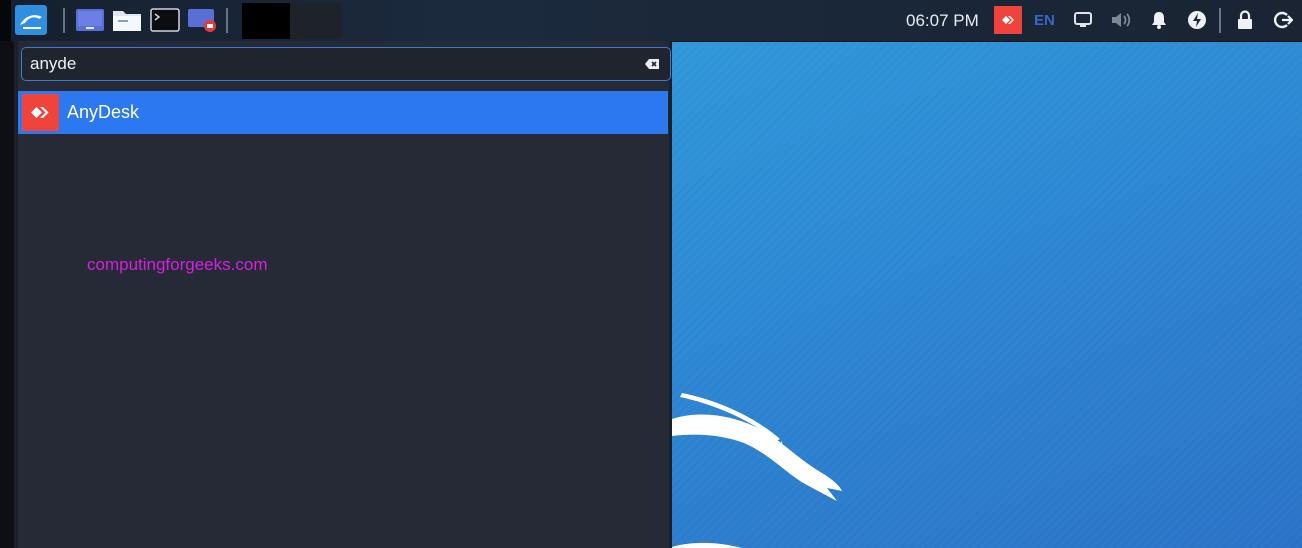  I want to click on display-icon, so click(1083, 19).